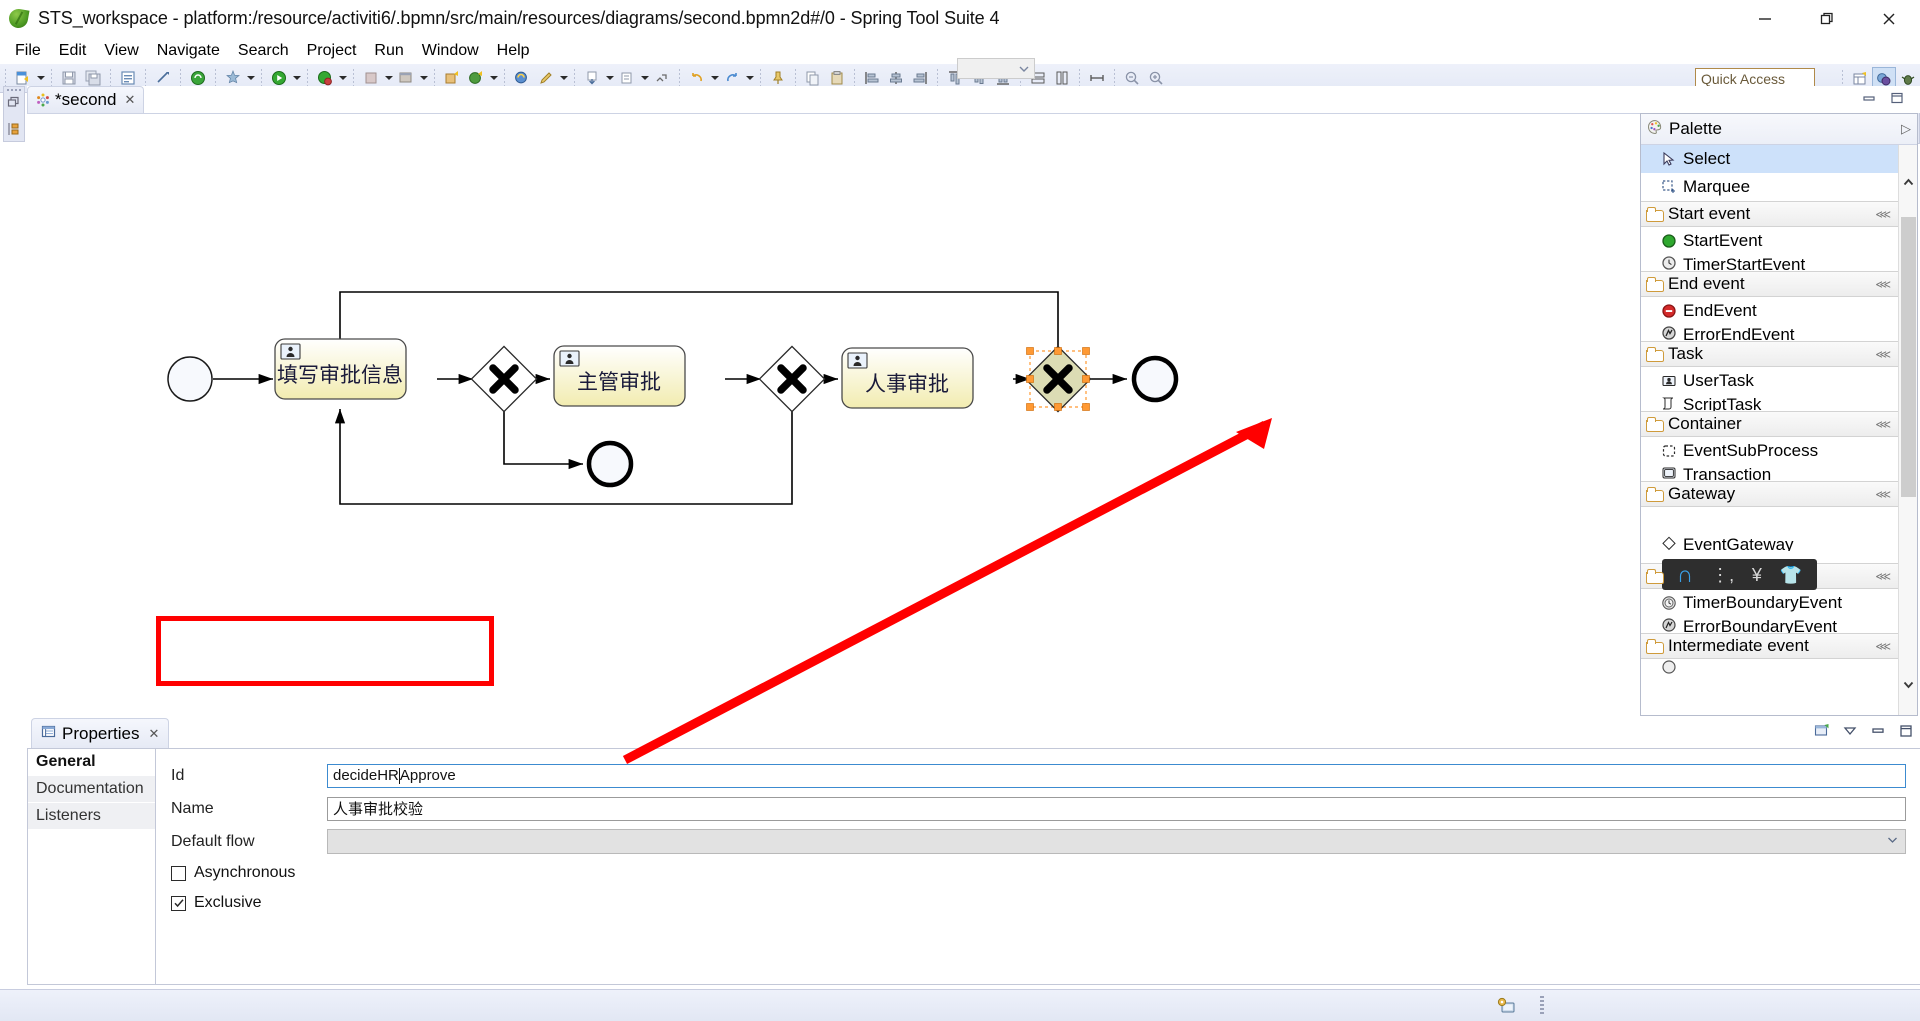 The width and height of the screenshot is (1920, 1021). I want to click on palette-group-start-event: Start event ⋘, so click(1769, 214).